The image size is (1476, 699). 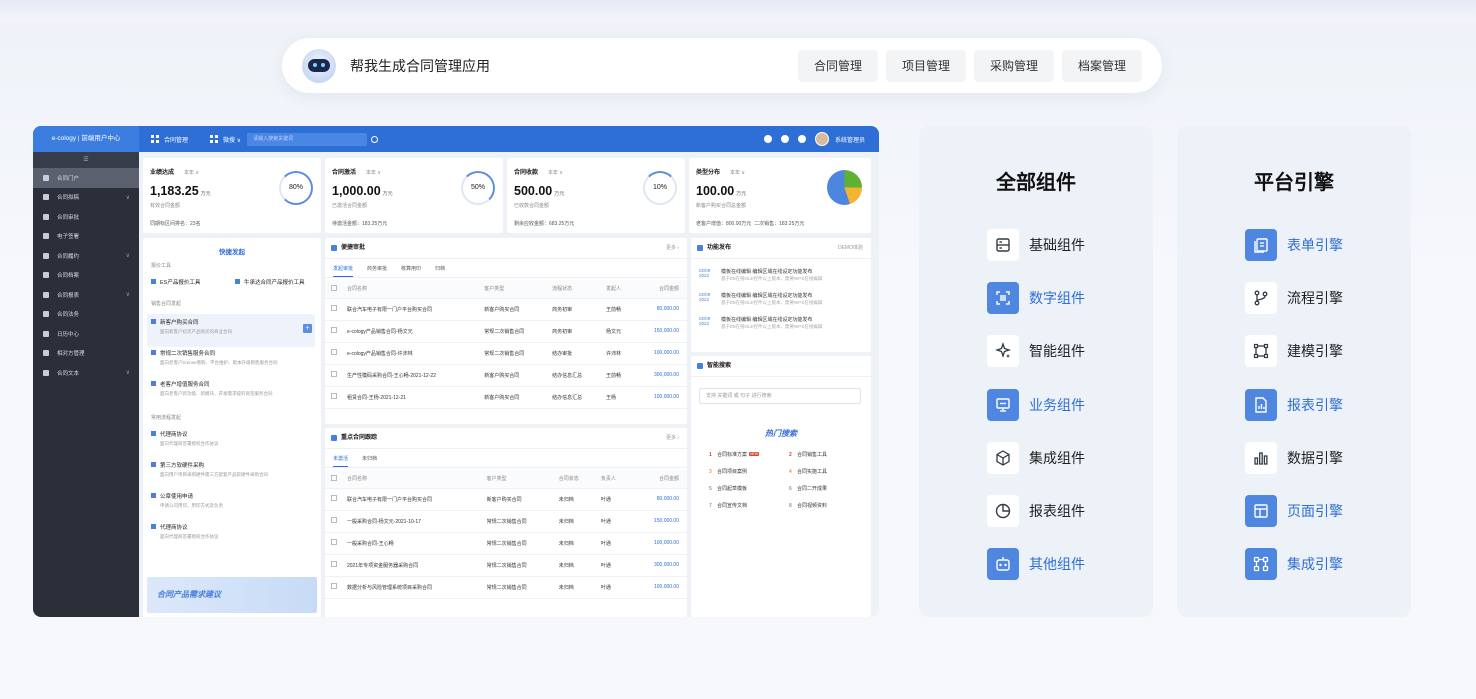 I want to click on chevron-down-icon: ∨, so click(x=128, y=197).